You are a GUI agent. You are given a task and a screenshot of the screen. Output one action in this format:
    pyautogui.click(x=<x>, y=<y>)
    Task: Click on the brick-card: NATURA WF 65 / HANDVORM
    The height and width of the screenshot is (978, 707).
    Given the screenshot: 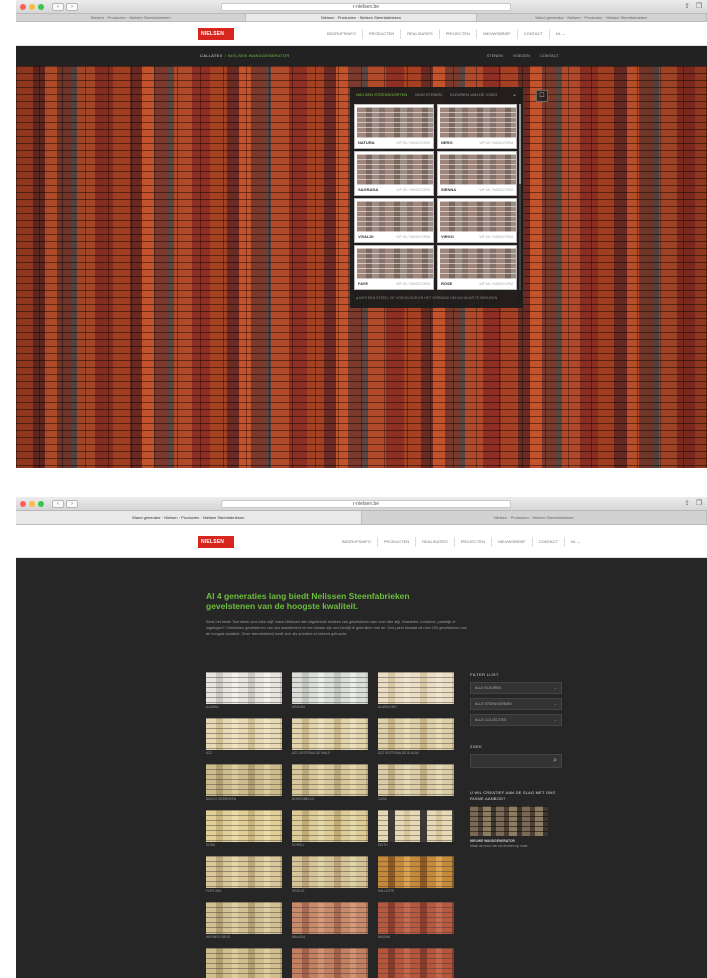 What is the action you would take?
    pyautogui.click(x=394, y=126)
    